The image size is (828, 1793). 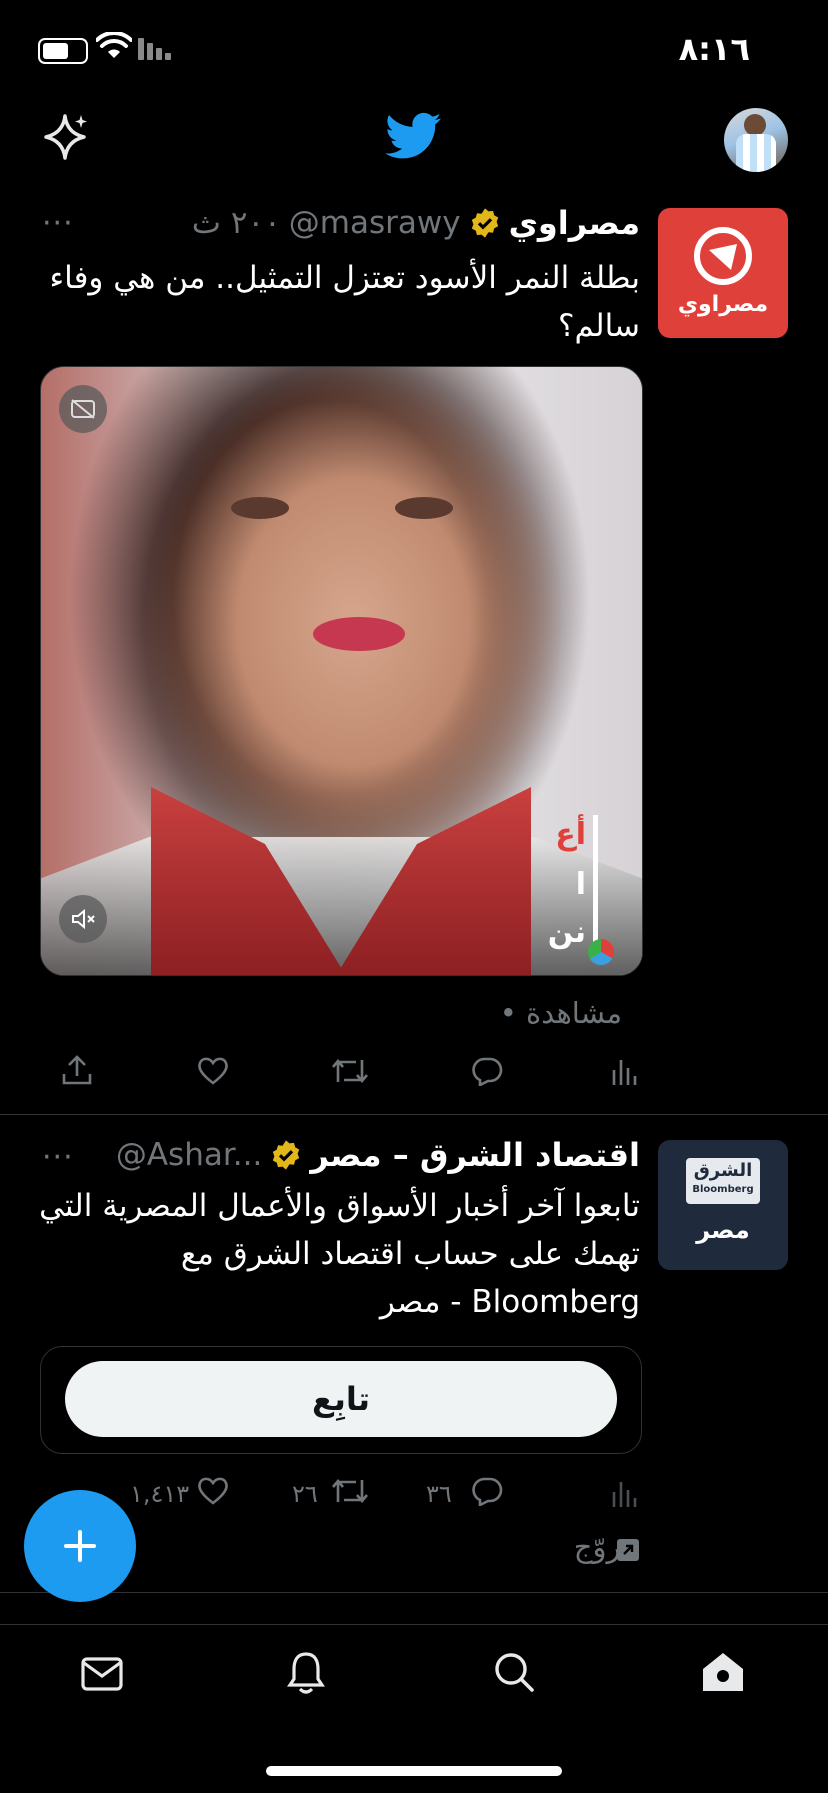 I want to click on tweet-header: @Ashar... اقتصاد الشرق – مصر, so click(x=378, y=1155).